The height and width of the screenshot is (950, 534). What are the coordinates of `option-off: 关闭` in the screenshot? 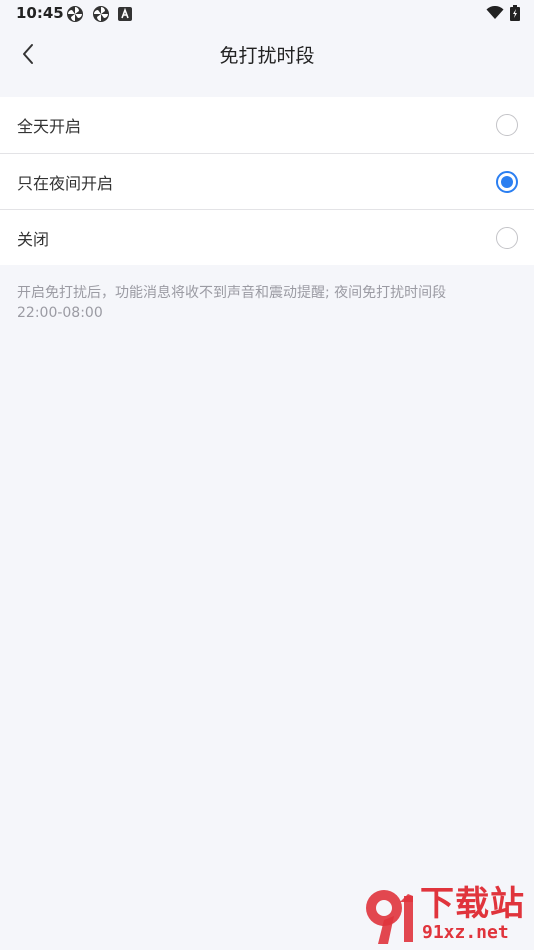 It's located at (267, 237).